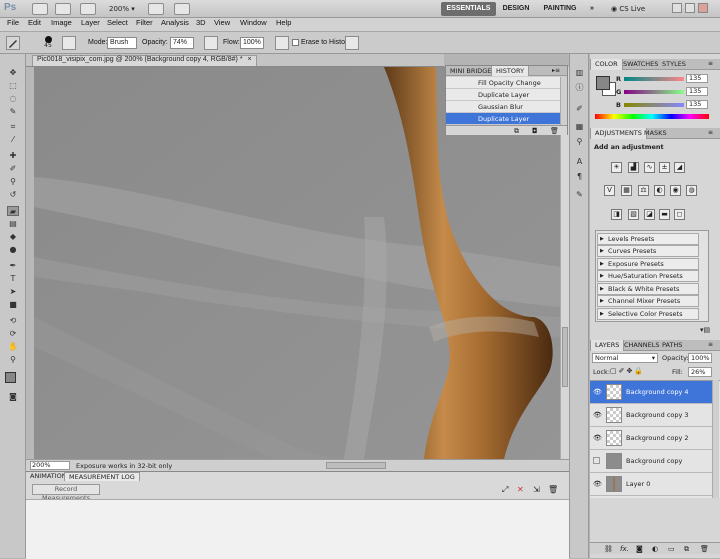 The image size is (720, 559). Describe the element at coordinates (651, 461) in the screenshot. I see `layer-row: Background copy` at that location.